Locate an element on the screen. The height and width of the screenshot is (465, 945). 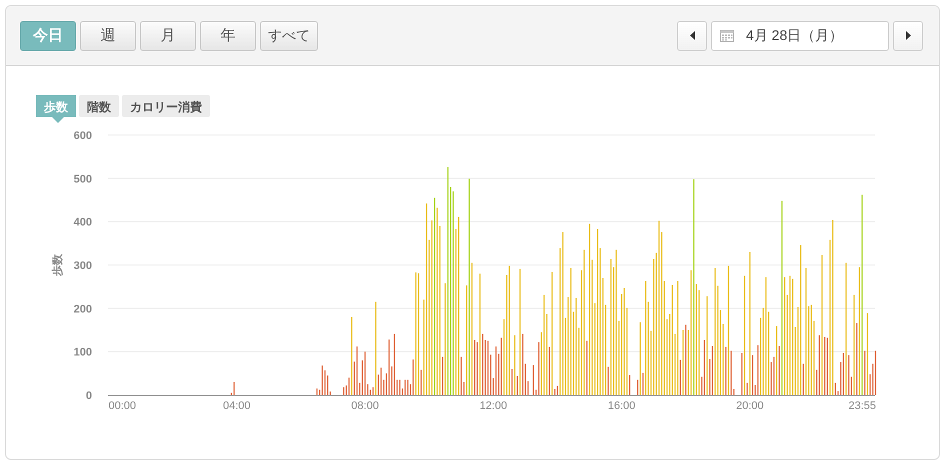
axis-label: 16:00 is located at coordinates (622, 406).